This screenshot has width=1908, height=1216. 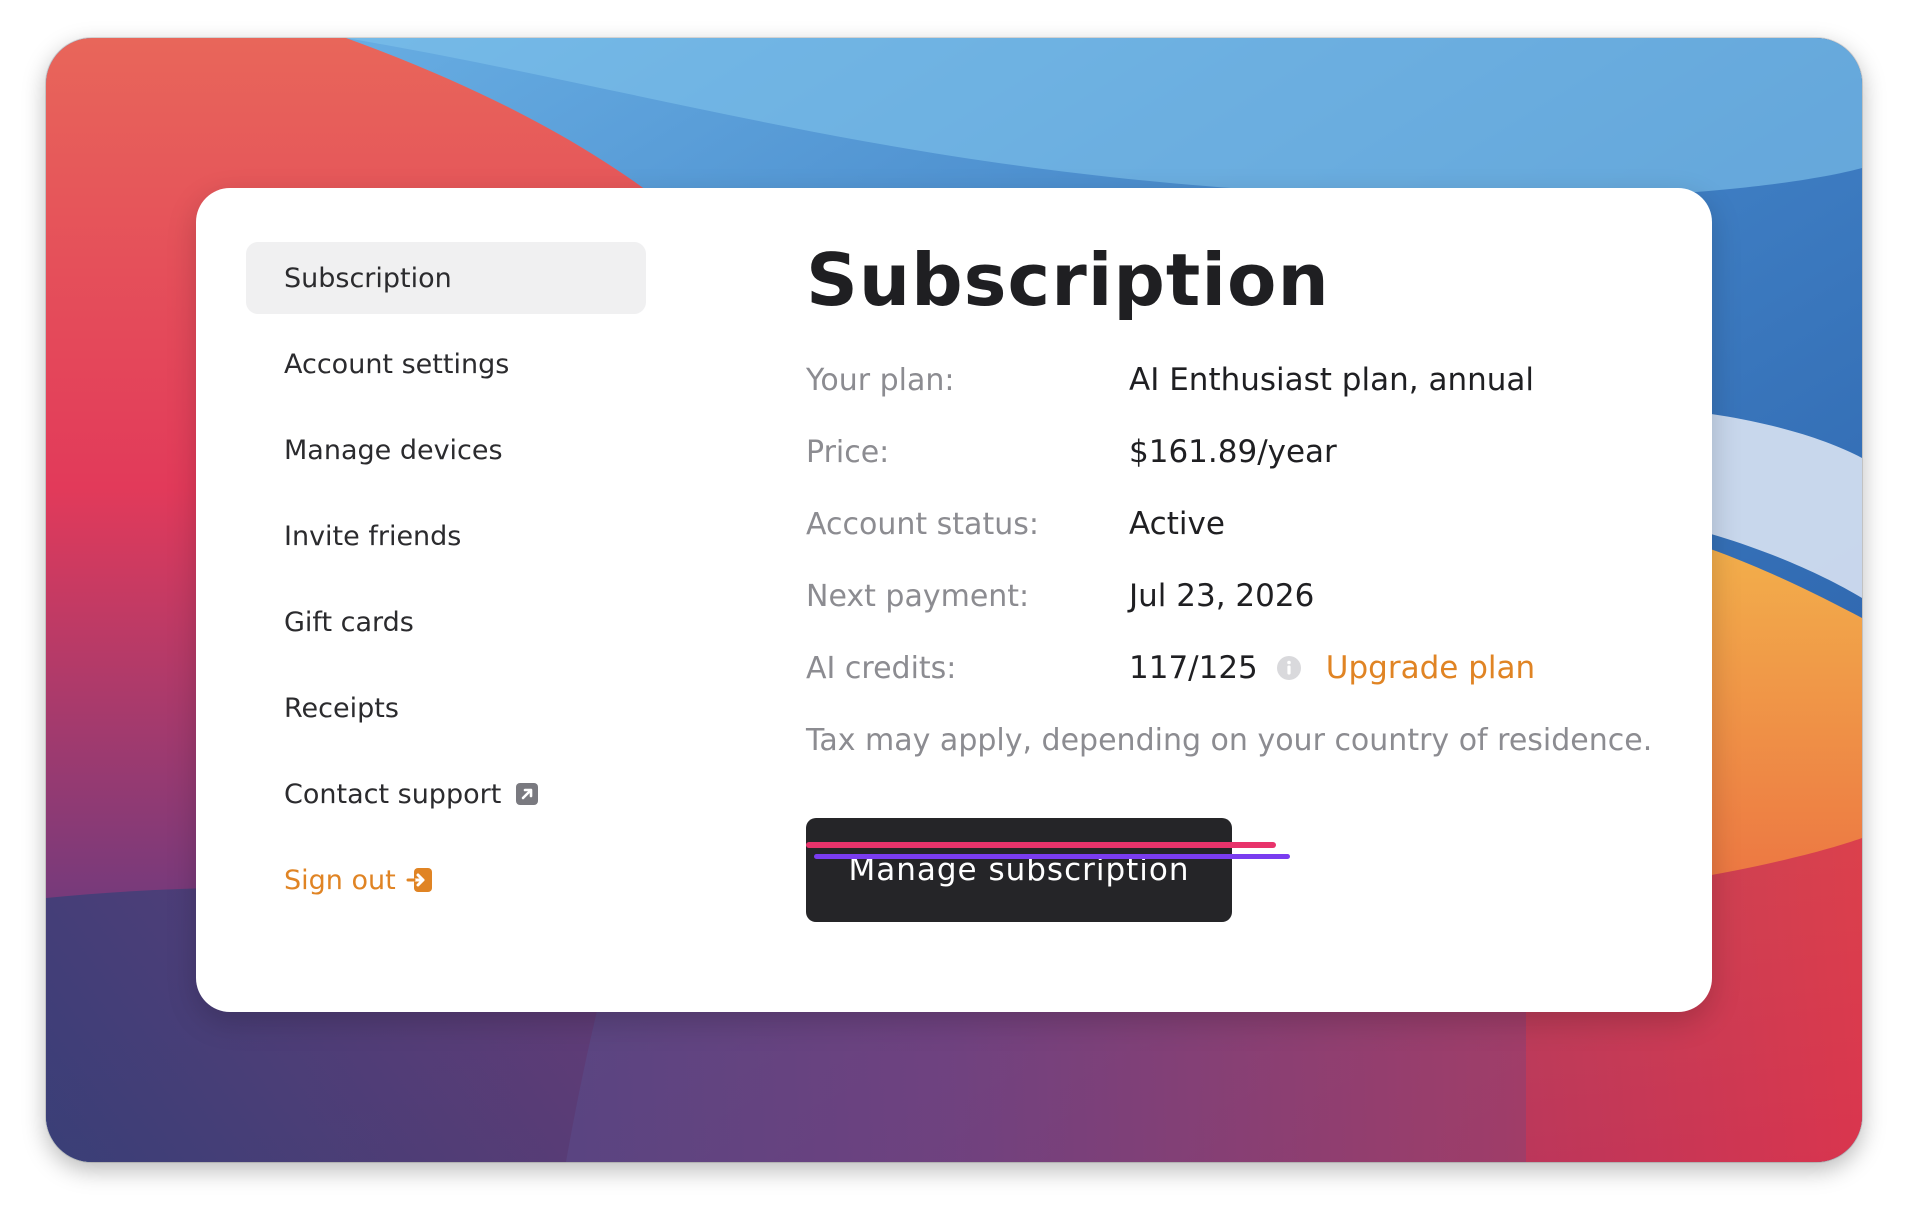 I want to click on sidebar-item-label: Contact support, so click(x=393, y=794).